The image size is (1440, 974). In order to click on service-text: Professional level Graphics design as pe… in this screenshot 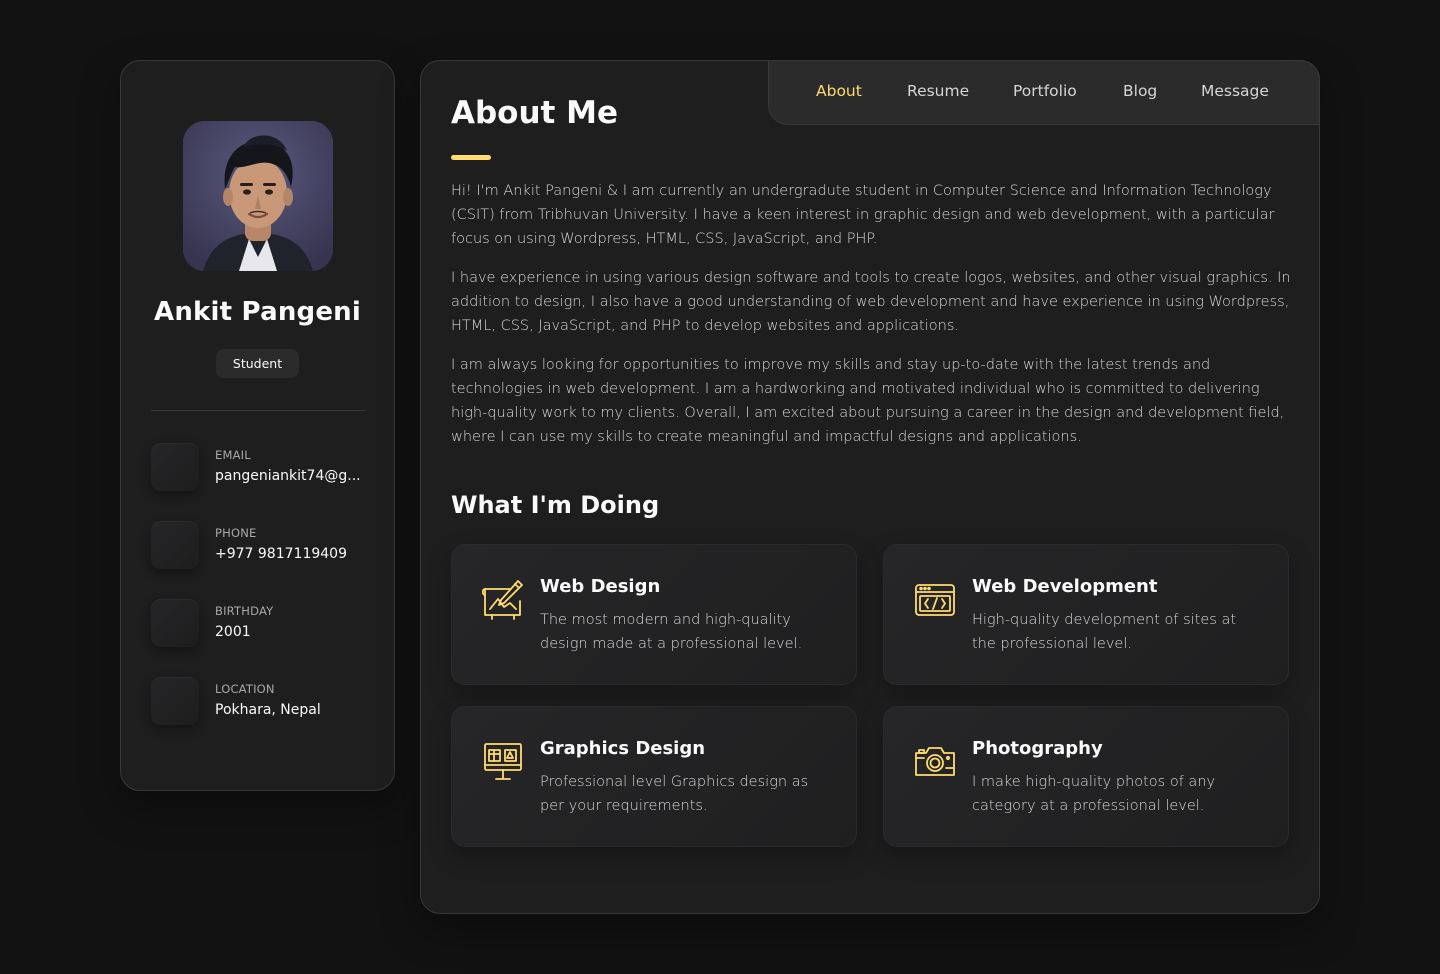, I will do `click(674, 794)`.